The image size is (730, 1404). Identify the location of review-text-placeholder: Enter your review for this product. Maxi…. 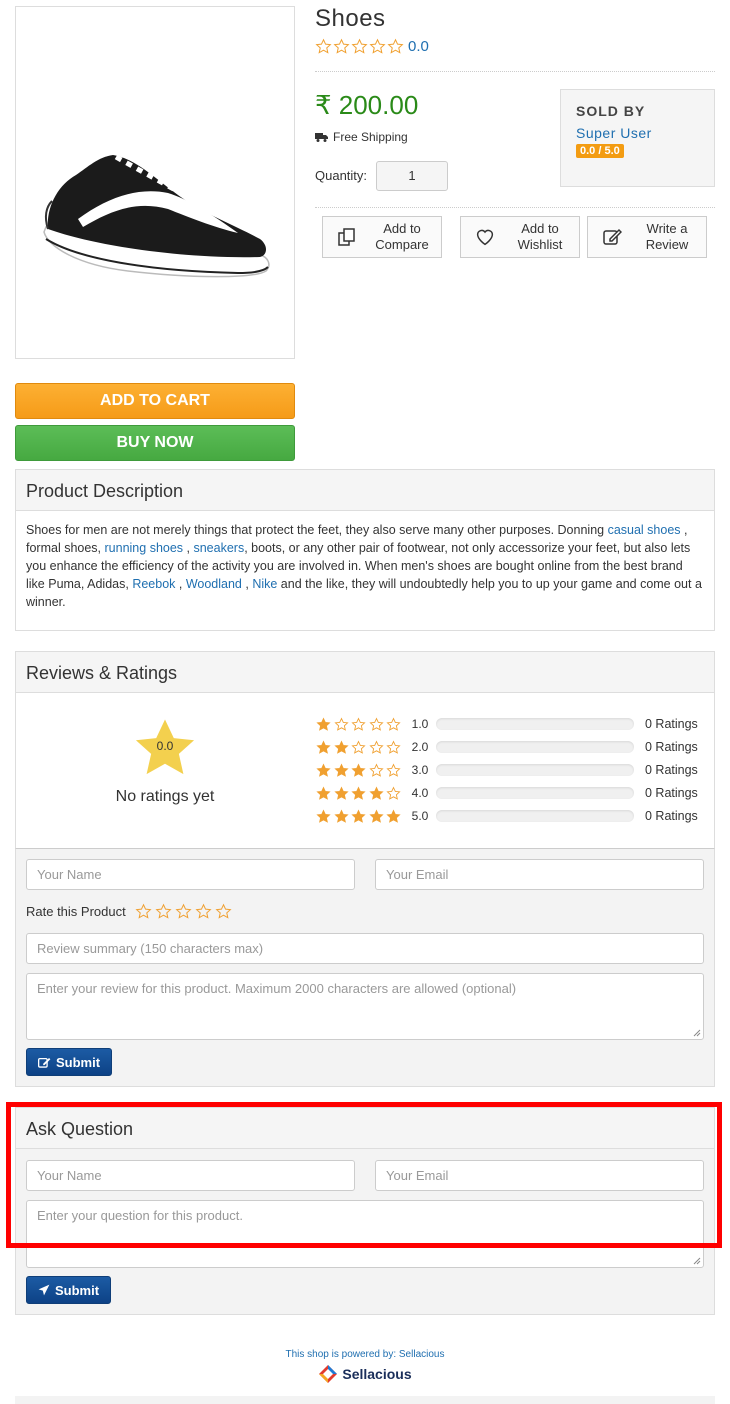
(277, 988).